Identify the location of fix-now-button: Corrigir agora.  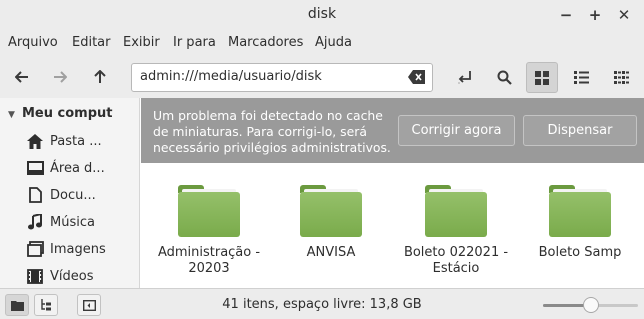
(456, 130).